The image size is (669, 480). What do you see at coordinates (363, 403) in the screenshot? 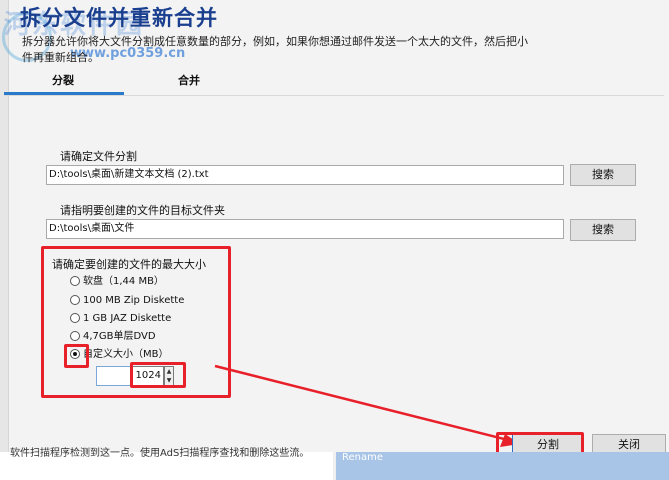
I see `arrow-line` at bounding box center [363, 403].